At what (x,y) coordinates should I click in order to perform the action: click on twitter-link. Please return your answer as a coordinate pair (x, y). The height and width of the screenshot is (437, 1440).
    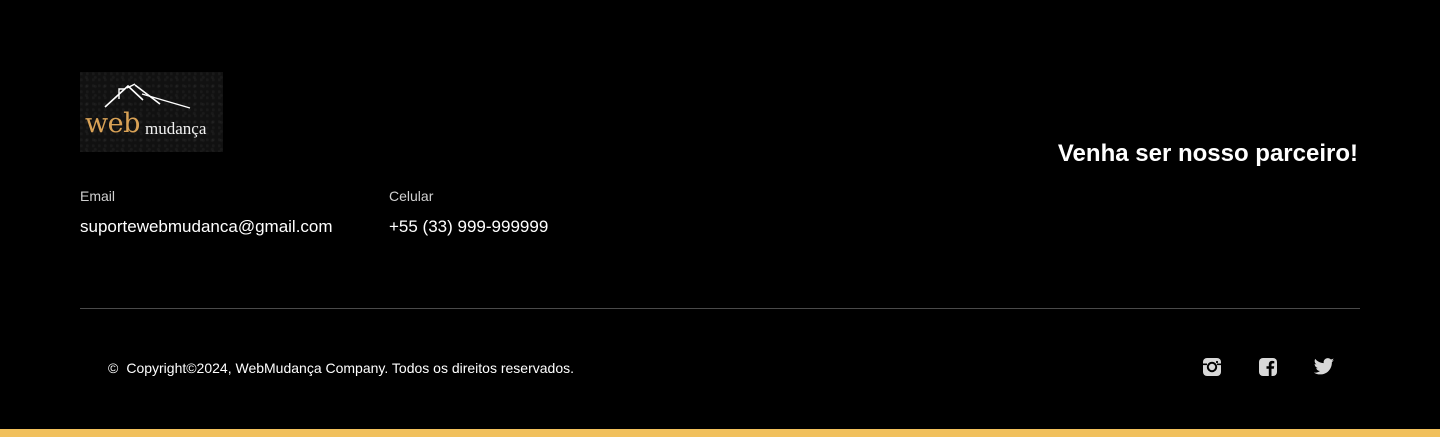
    Looking at the image, I should click on (1324, 367).